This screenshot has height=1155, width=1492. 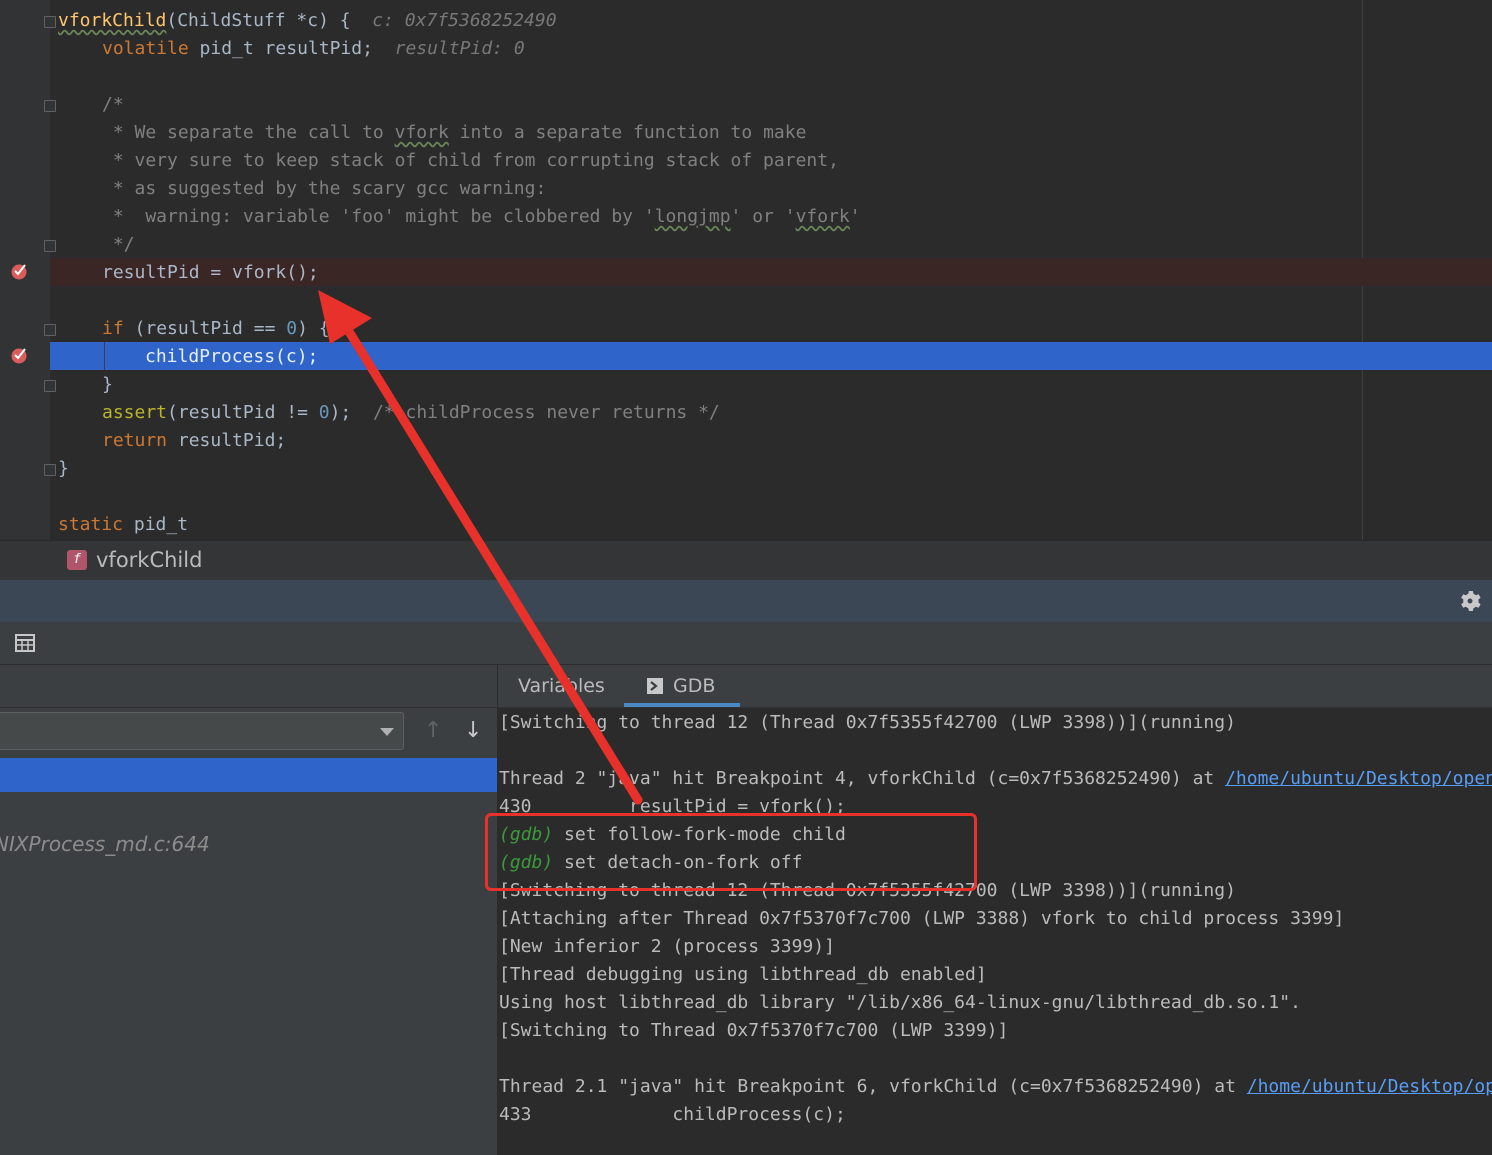 What do you see at coordinates (459, 48) in the screenshot?
I see `inline-value-hint: resultPid: 0` at bounding box center [459, 48].